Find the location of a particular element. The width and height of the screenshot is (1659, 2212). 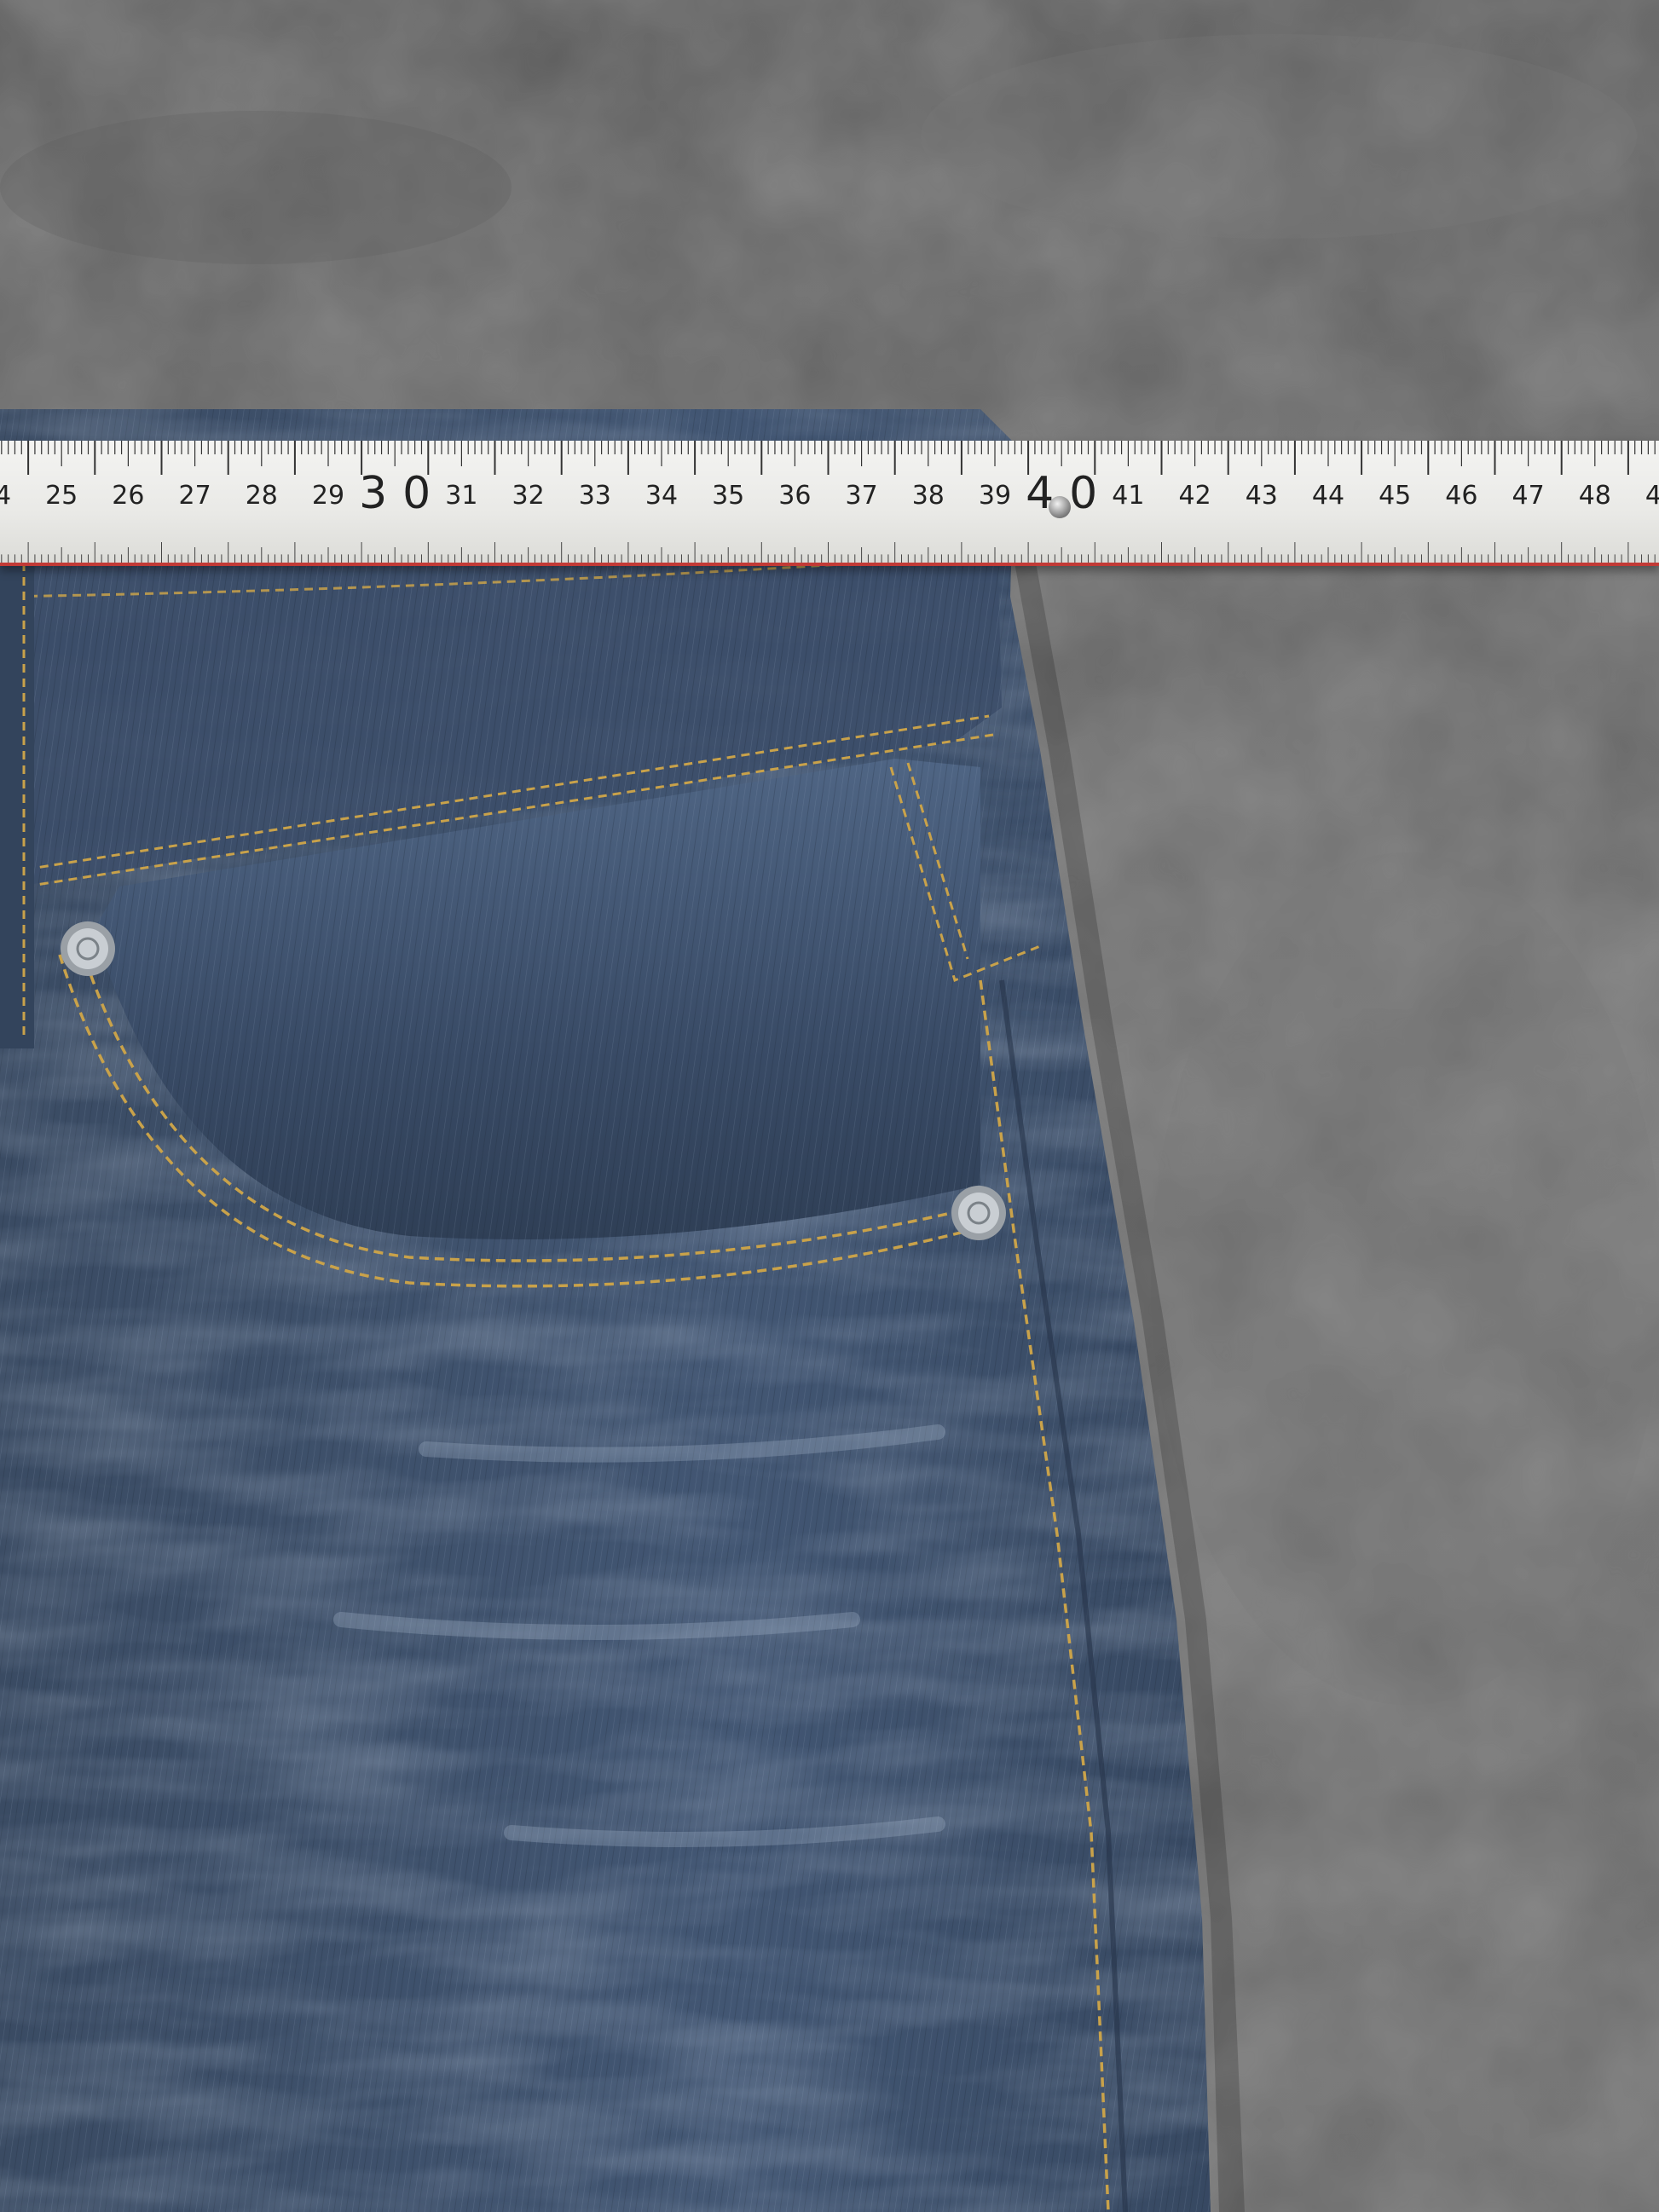

ruler-number-33: 33 is located at coordinates (594, 496).